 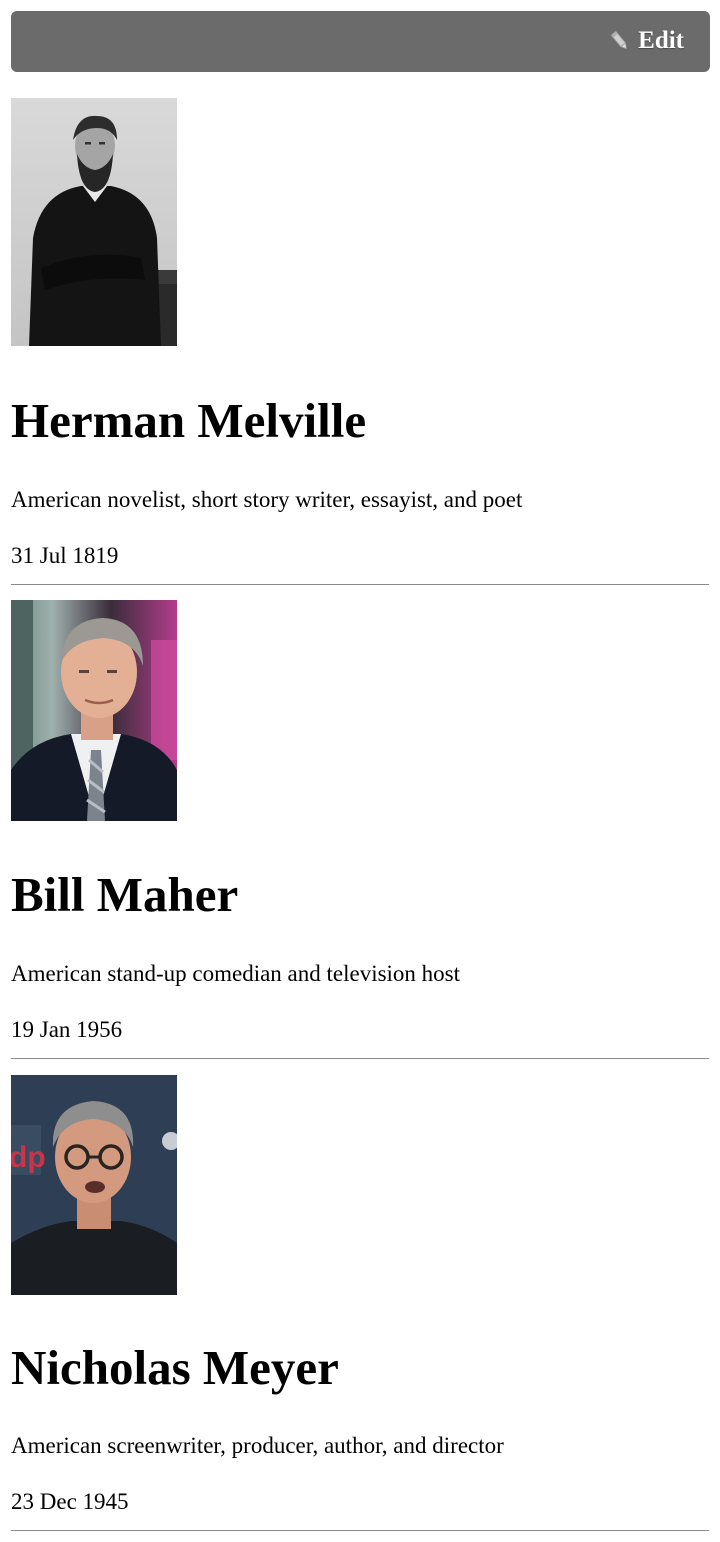 What do you see at coordinates (620, 41) in the screenshot?
I see `pencil-icon` at bounding box center [620, 41].